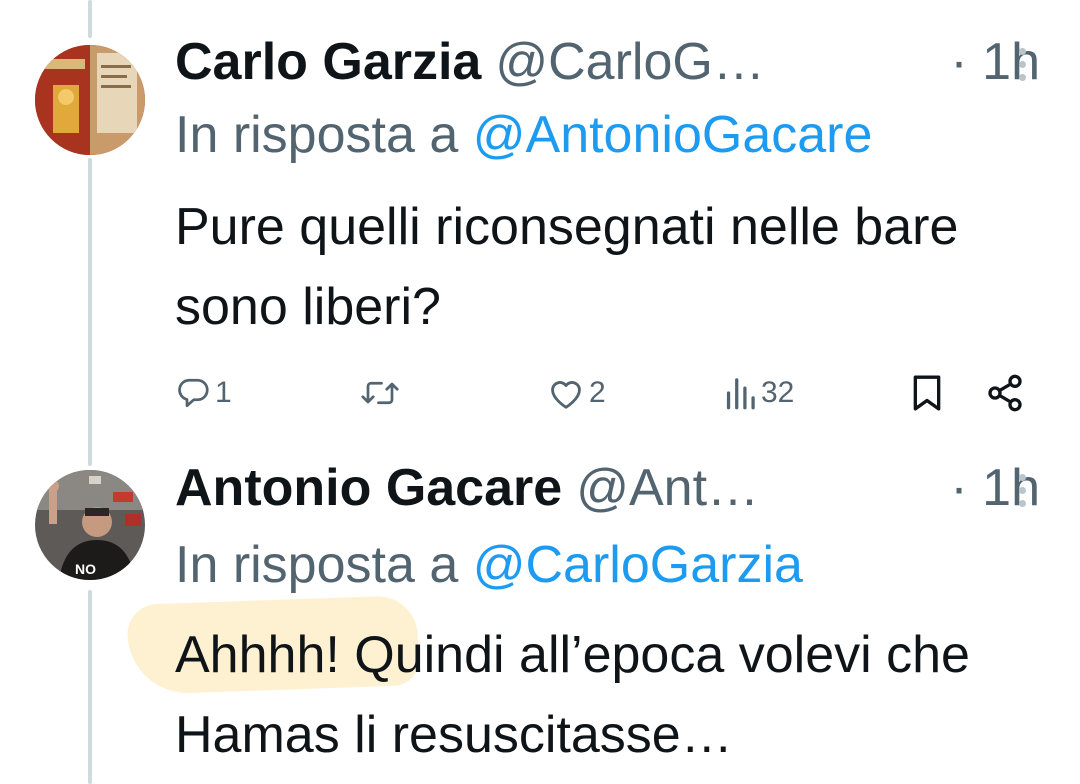 Image resolution: width=1080 pixels, height=784 pixels. I want to click on views-button: 32, so click(758, 393).